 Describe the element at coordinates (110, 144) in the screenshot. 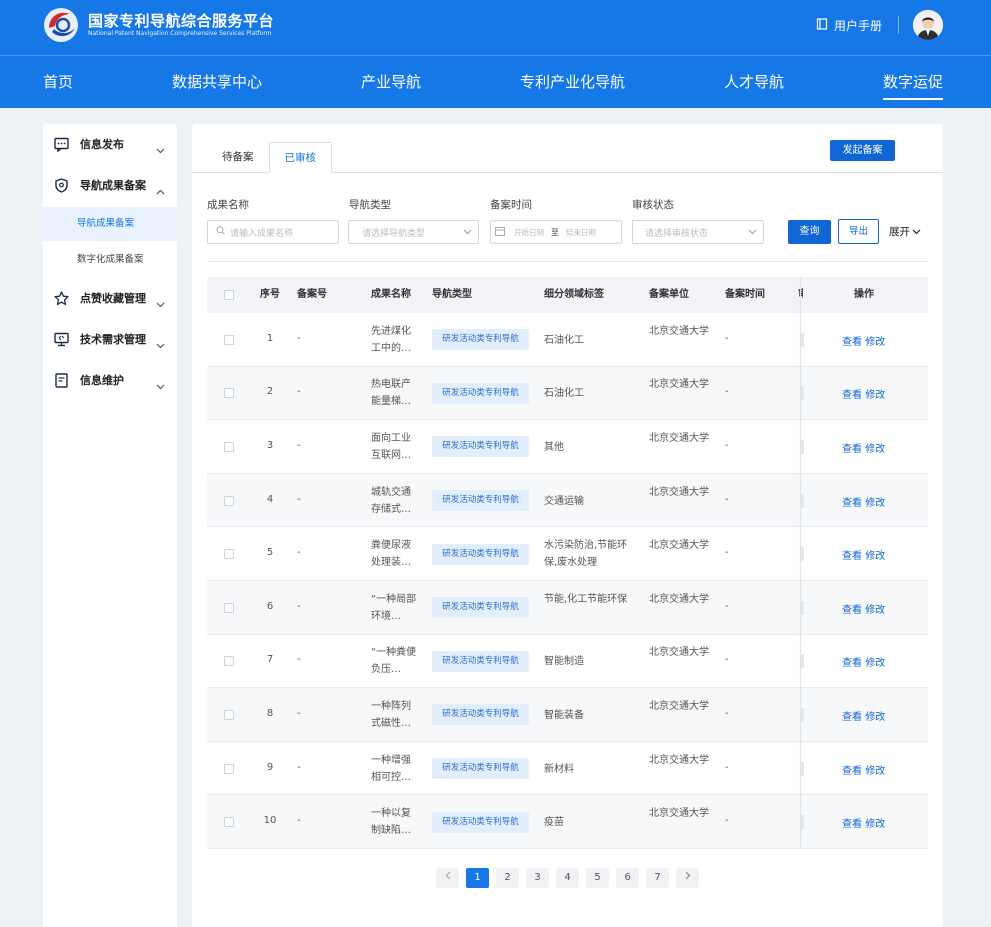

I see `sidebar-group-info-publish: 信息发布` at that location.